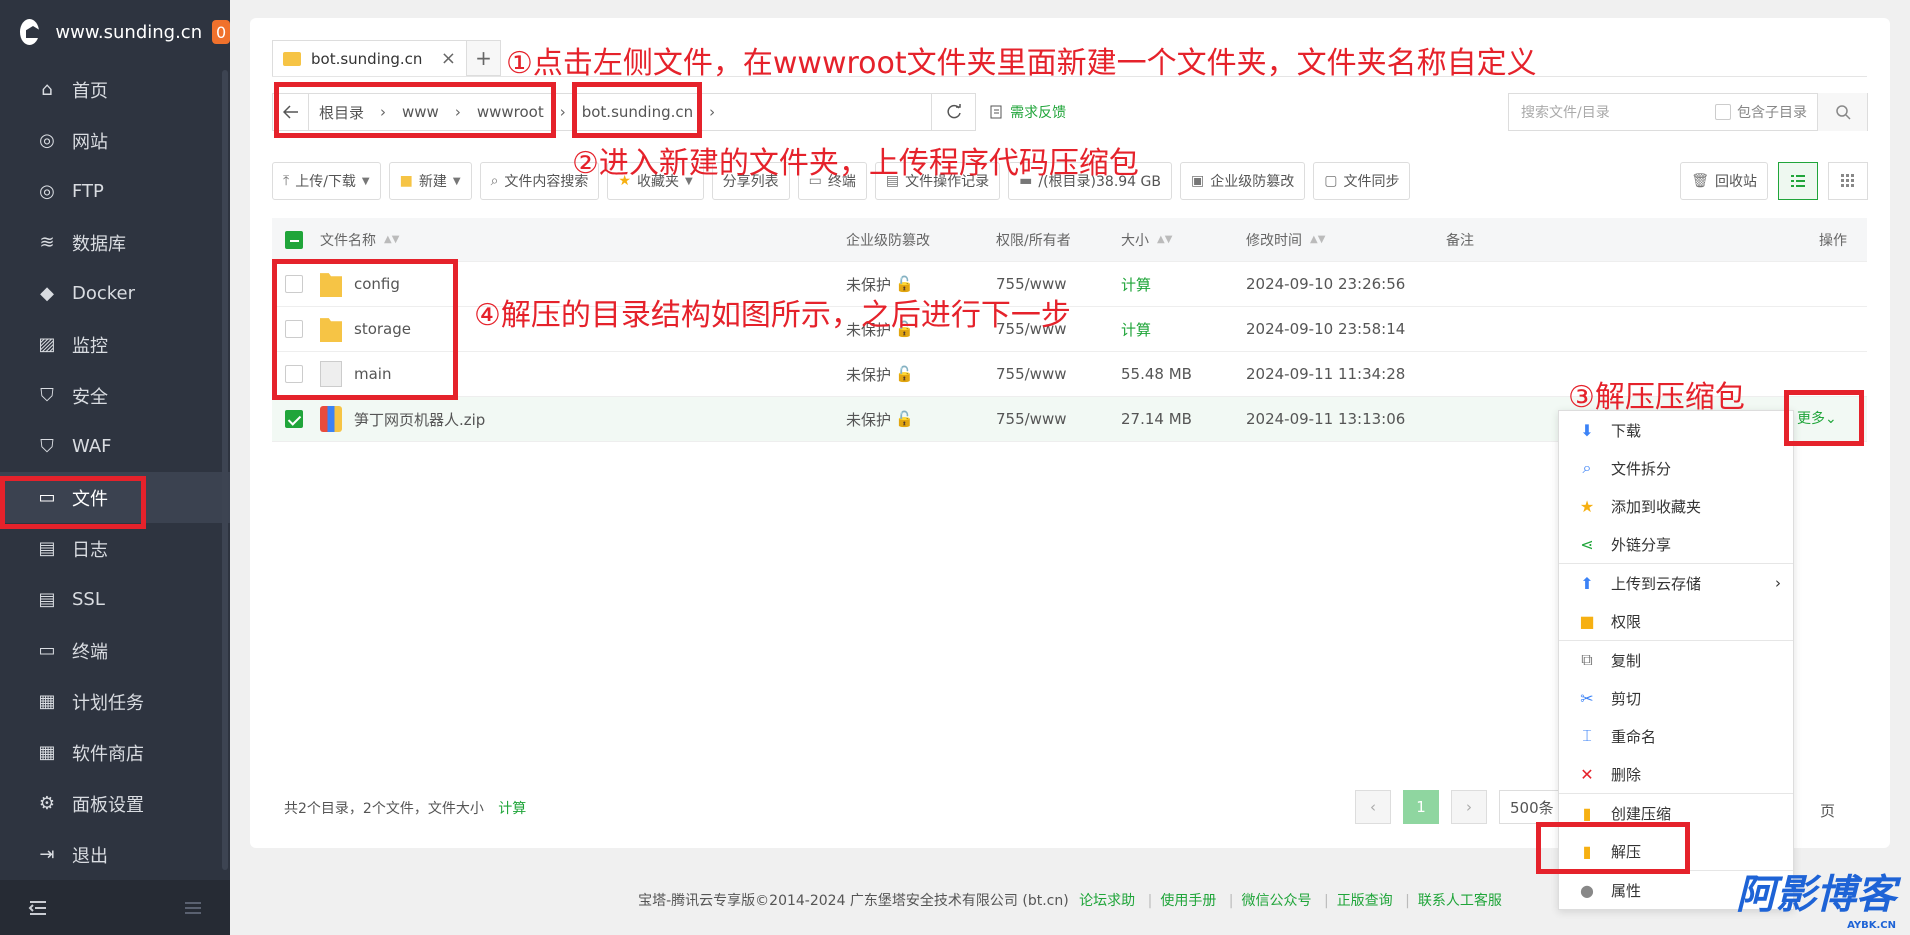 This screenshot has height=935, width=1910. I want to click on sidebar-item-label: Docker, so click(104, 293).